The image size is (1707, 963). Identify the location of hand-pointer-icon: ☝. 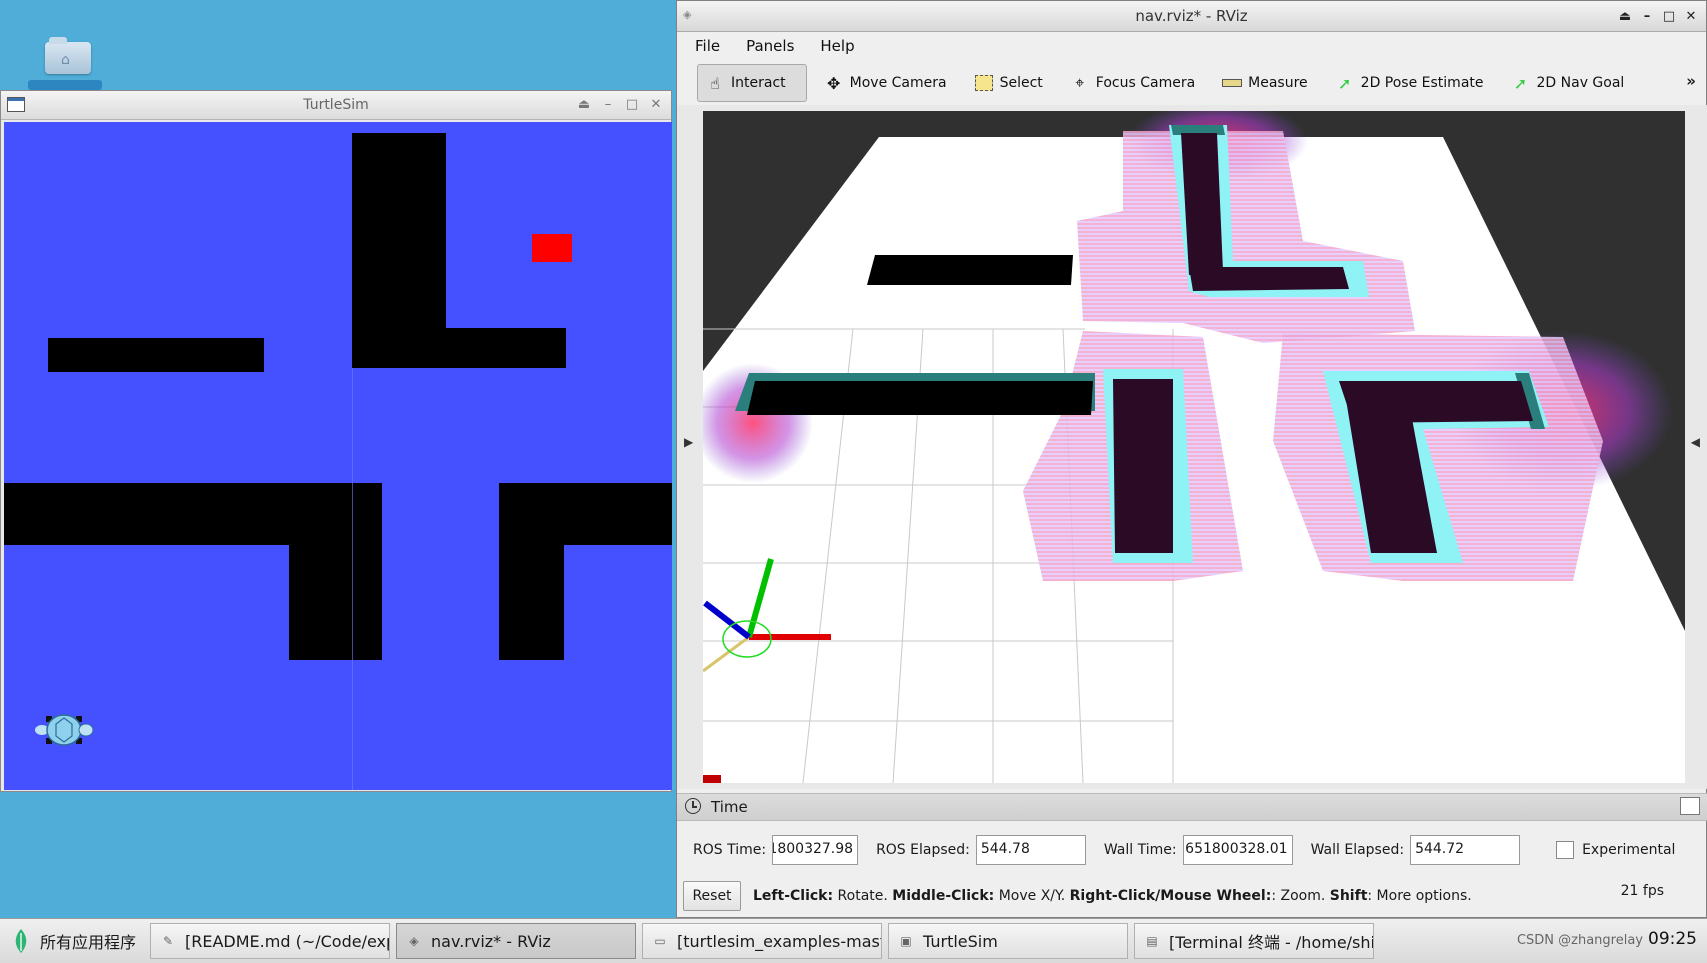
(715, 83).